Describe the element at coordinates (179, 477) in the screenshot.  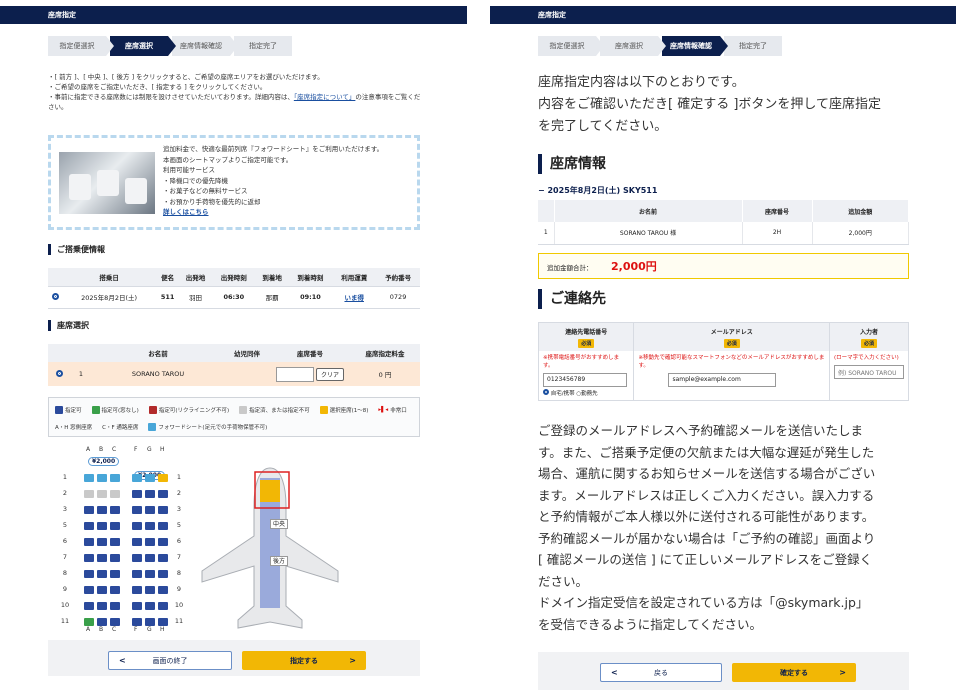
I see `row-number: 1` at that location.